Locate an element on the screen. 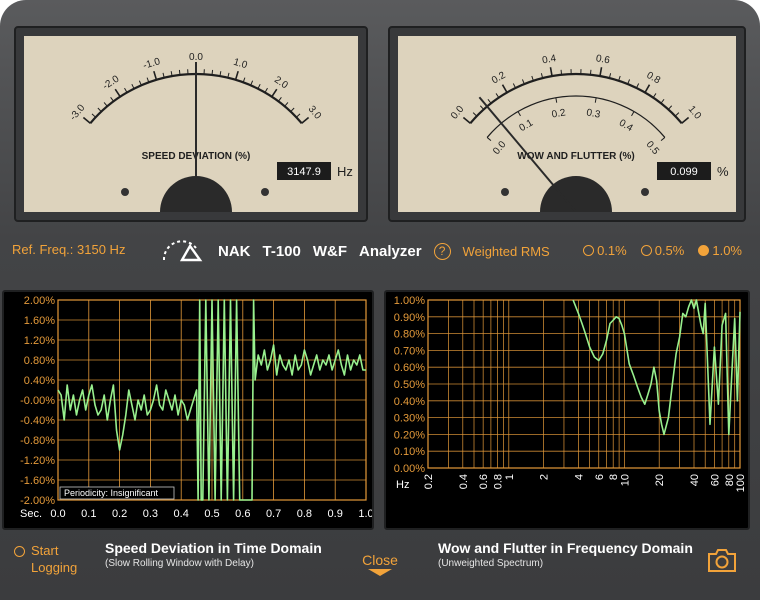  left-caption-sub: (Slow Rolling Window with Delay) is located at coordinates (179, 563).